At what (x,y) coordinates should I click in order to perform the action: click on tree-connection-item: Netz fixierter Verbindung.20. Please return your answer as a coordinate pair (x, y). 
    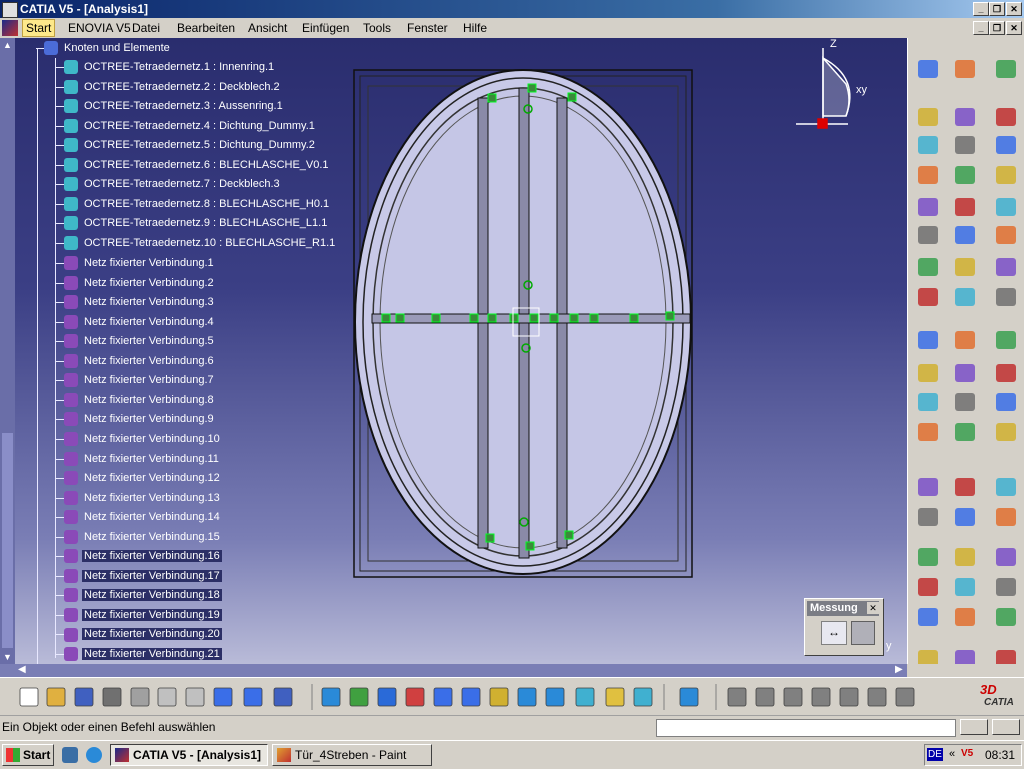
    Looking at the image, I should click on (143, 634).